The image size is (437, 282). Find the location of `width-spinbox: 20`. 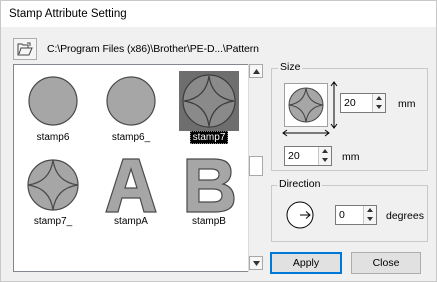

width-spinbox: 20 is located at coordinates (308, 156).